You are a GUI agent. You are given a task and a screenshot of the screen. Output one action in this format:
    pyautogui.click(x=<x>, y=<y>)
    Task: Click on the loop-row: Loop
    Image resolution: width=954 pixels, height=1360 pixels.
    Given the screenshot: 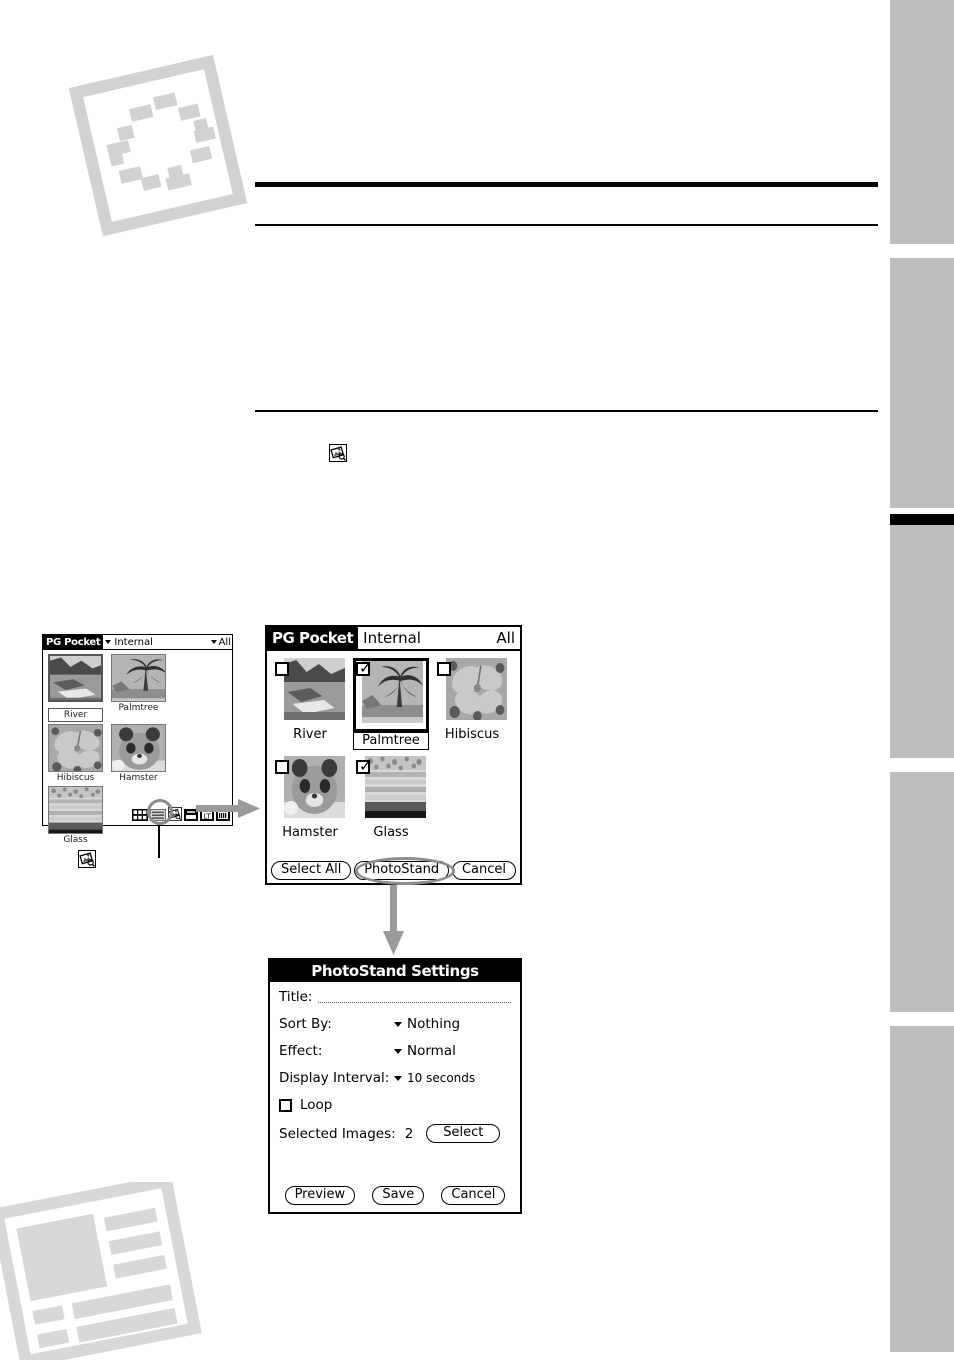 What is the action you would take?
    pyautogui.click(x=395, y=1105)
    